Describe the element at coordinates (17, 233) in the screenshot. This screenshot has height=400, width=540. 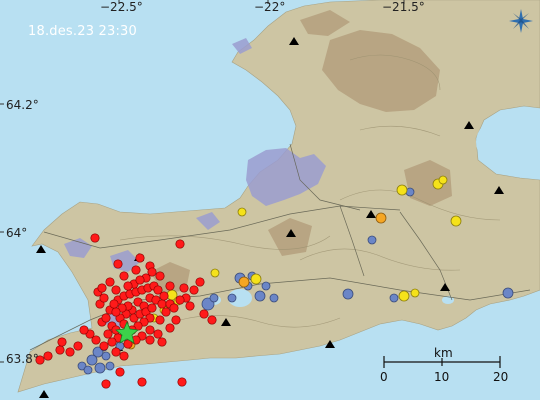
I see `lat-label: 64°` at that location.